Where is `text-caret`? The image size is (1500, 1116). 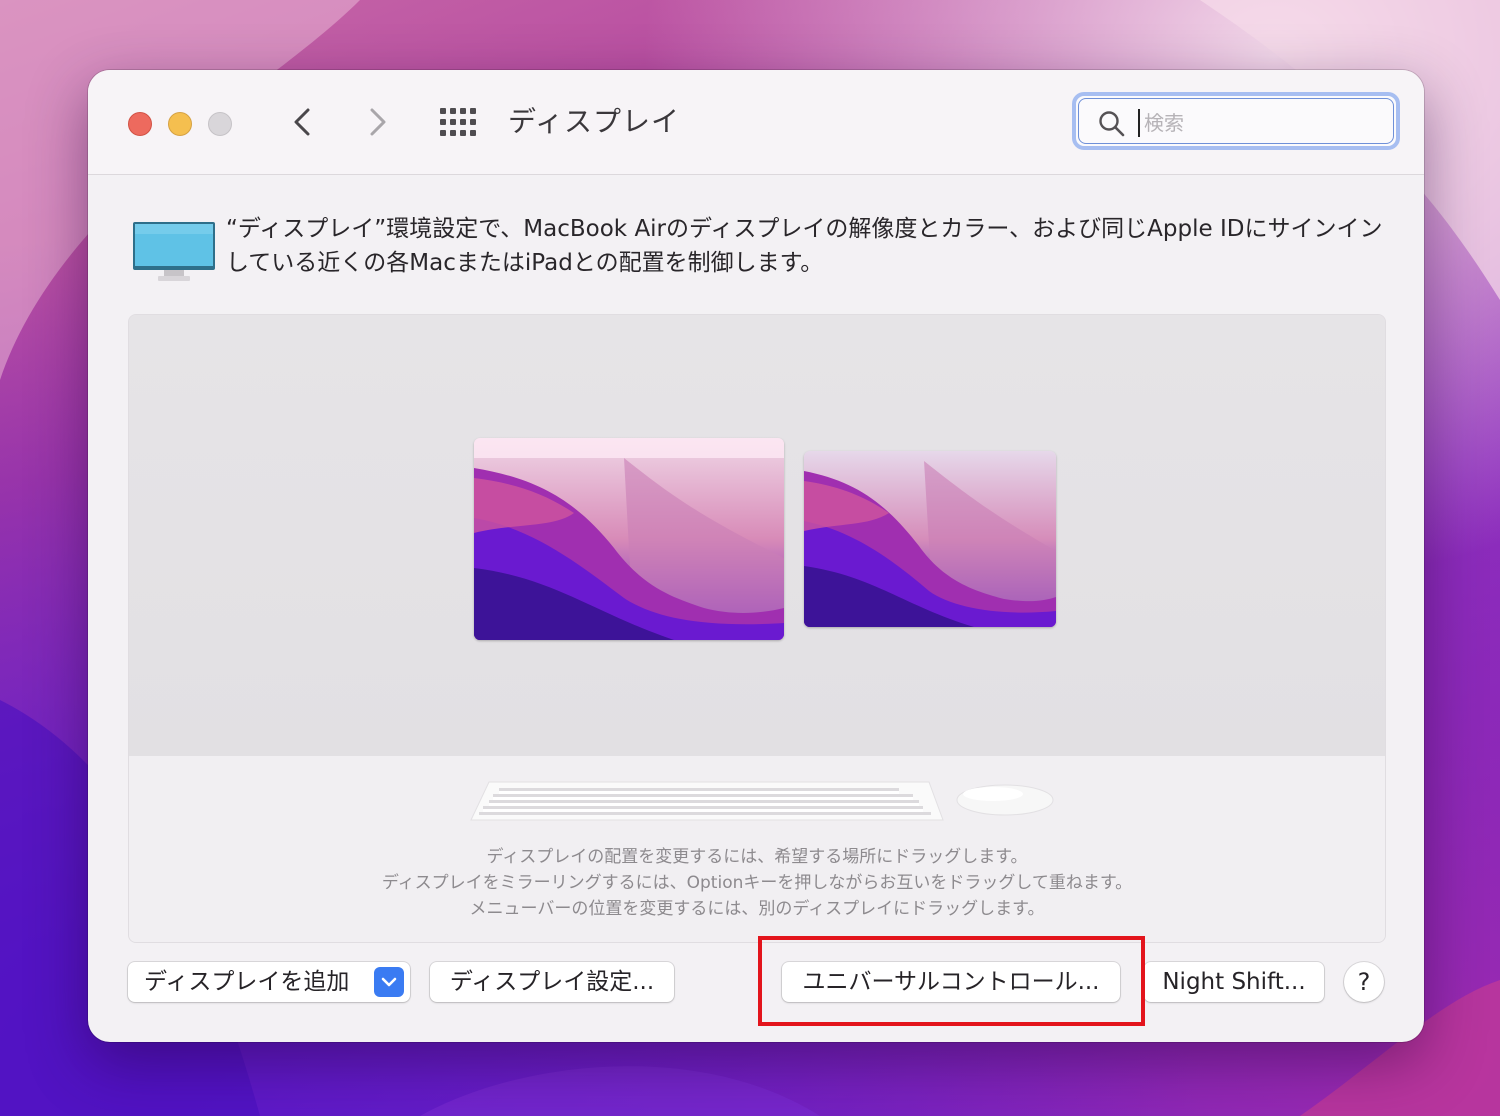
text-caret is located at coordinates (1139, 123).